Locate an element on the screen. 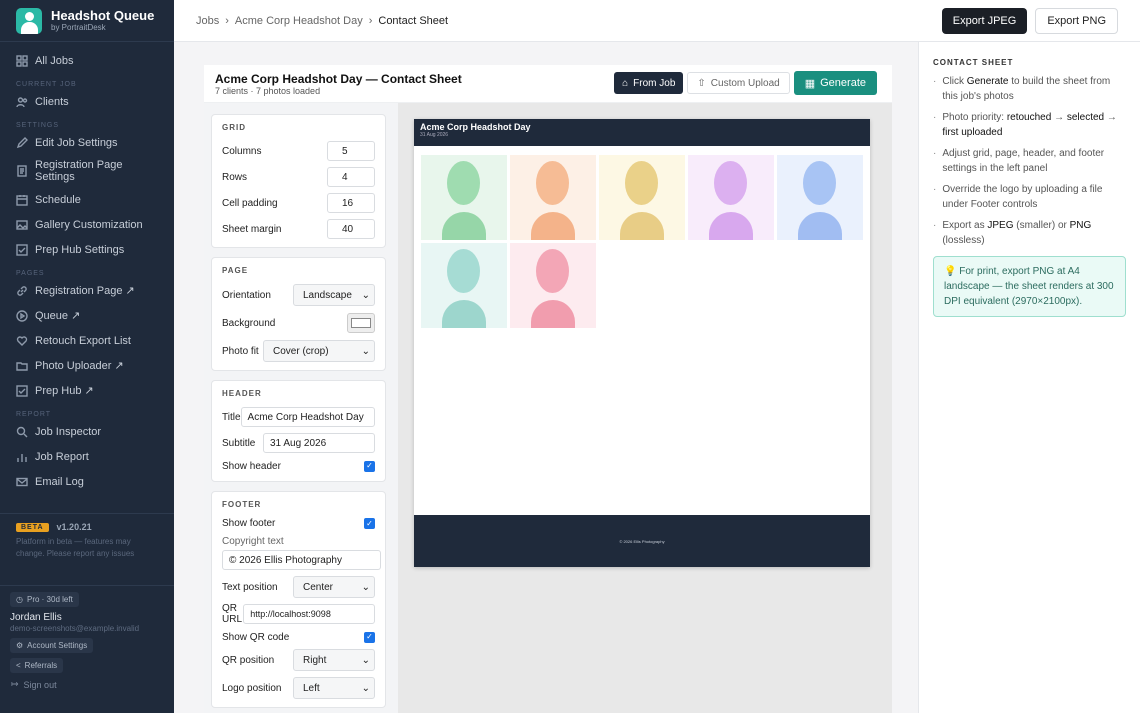  export-png-button: Export PNG is located at coordinates (1076, 20).